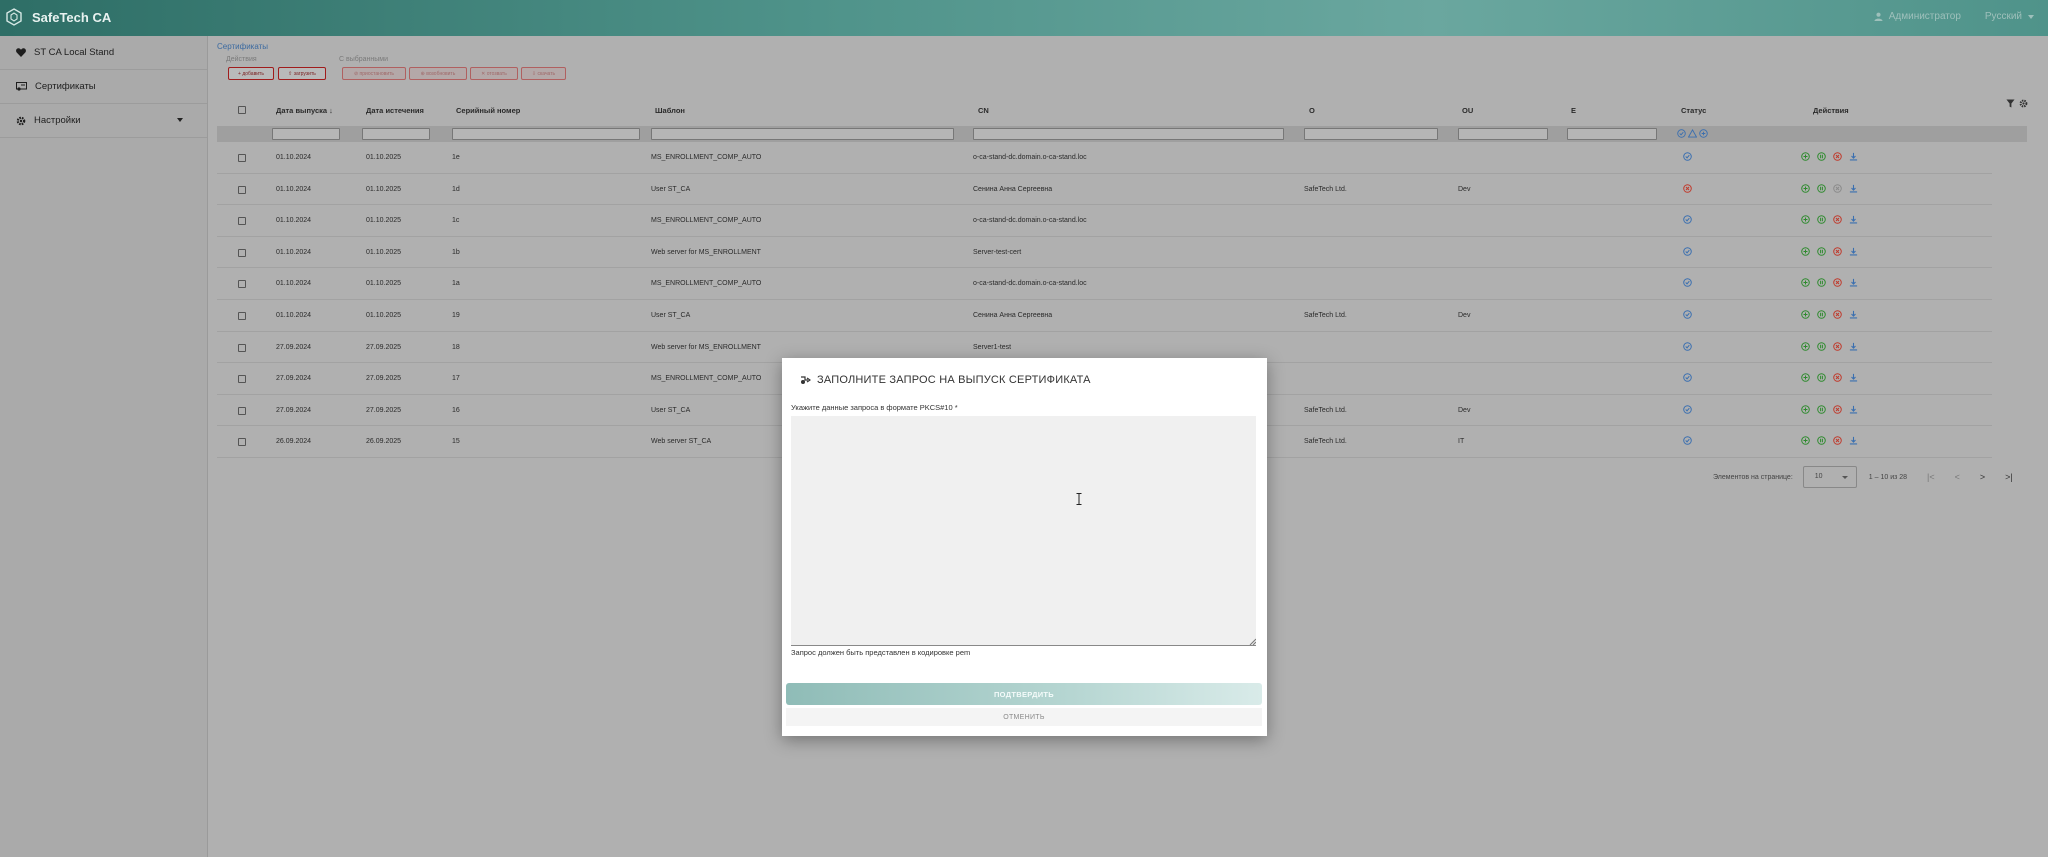 This screenshot has width=2048, height=857. I want to click on template-filter, so click(802, 134).